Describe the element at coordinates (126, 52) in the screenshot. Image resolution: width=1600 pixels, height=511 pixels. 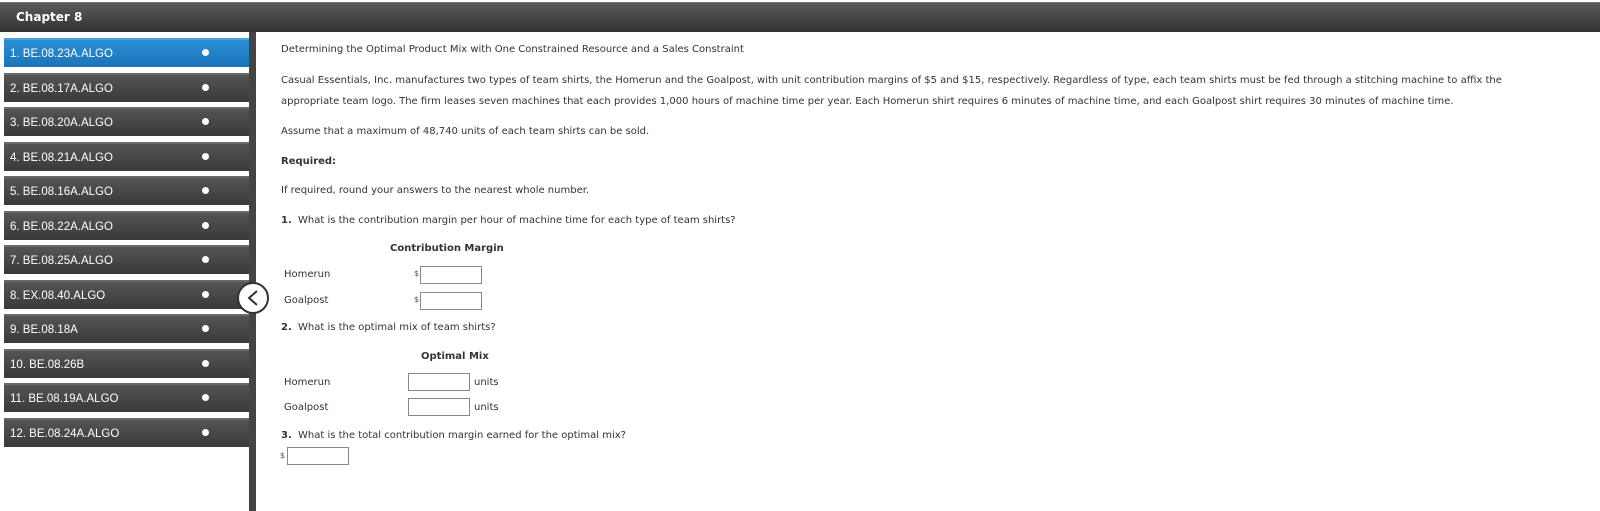
I see `sidebar-item-1: 1. BE.08.23A.ALGO` at that location.